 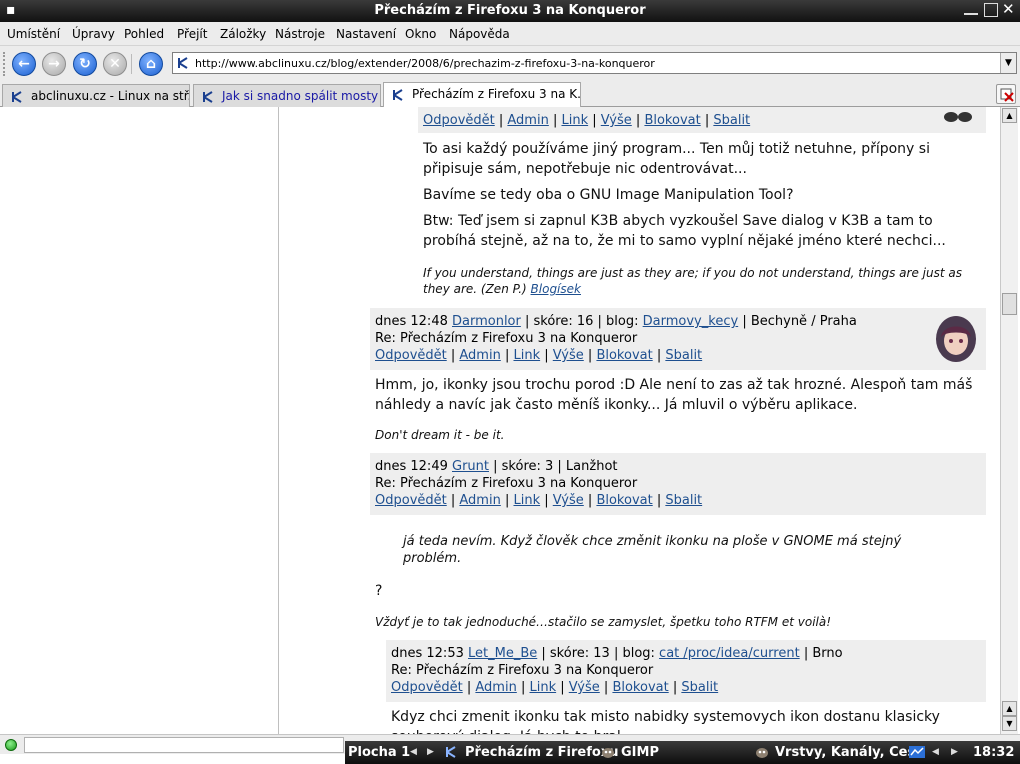 I want to click on close-tab-icon, so click(x=1007, y=95).